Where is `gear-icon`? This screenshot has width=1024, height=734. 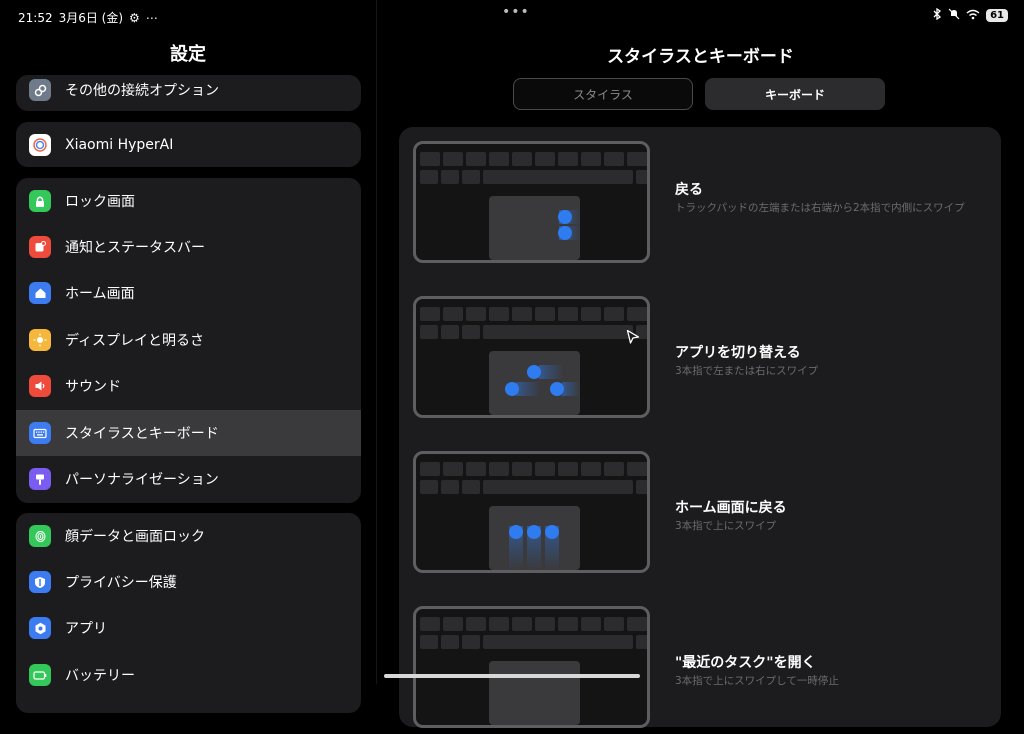
gear-icon is located at coordinates (40, 628).